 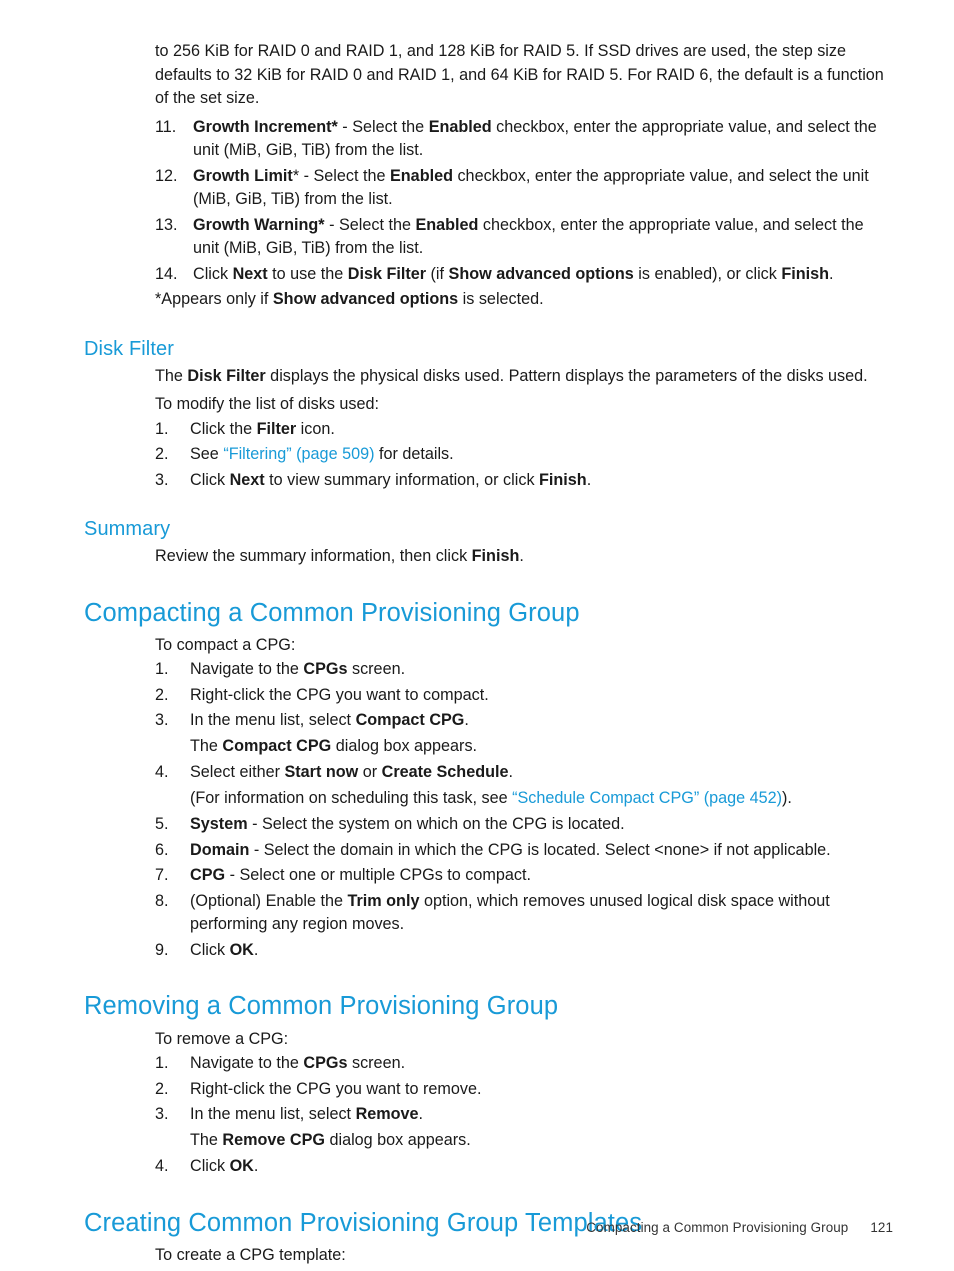 I want to click on emphasis-term: Filter, so click(x=276, y=428).